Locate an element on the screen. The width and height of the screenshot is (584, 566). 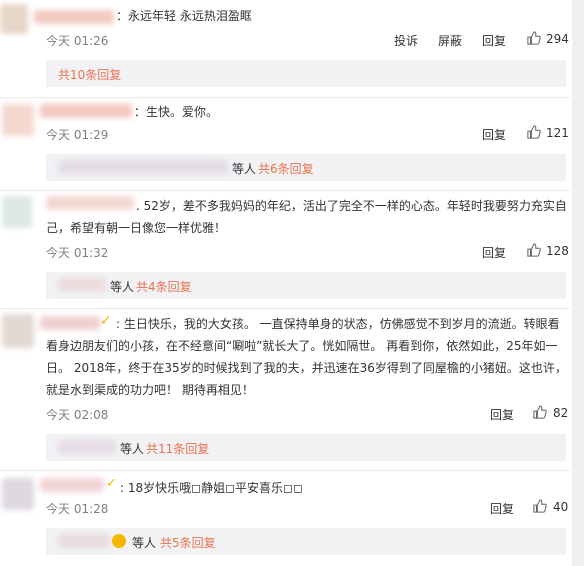
reply-summary-bar is located at coordinates (306, 73).